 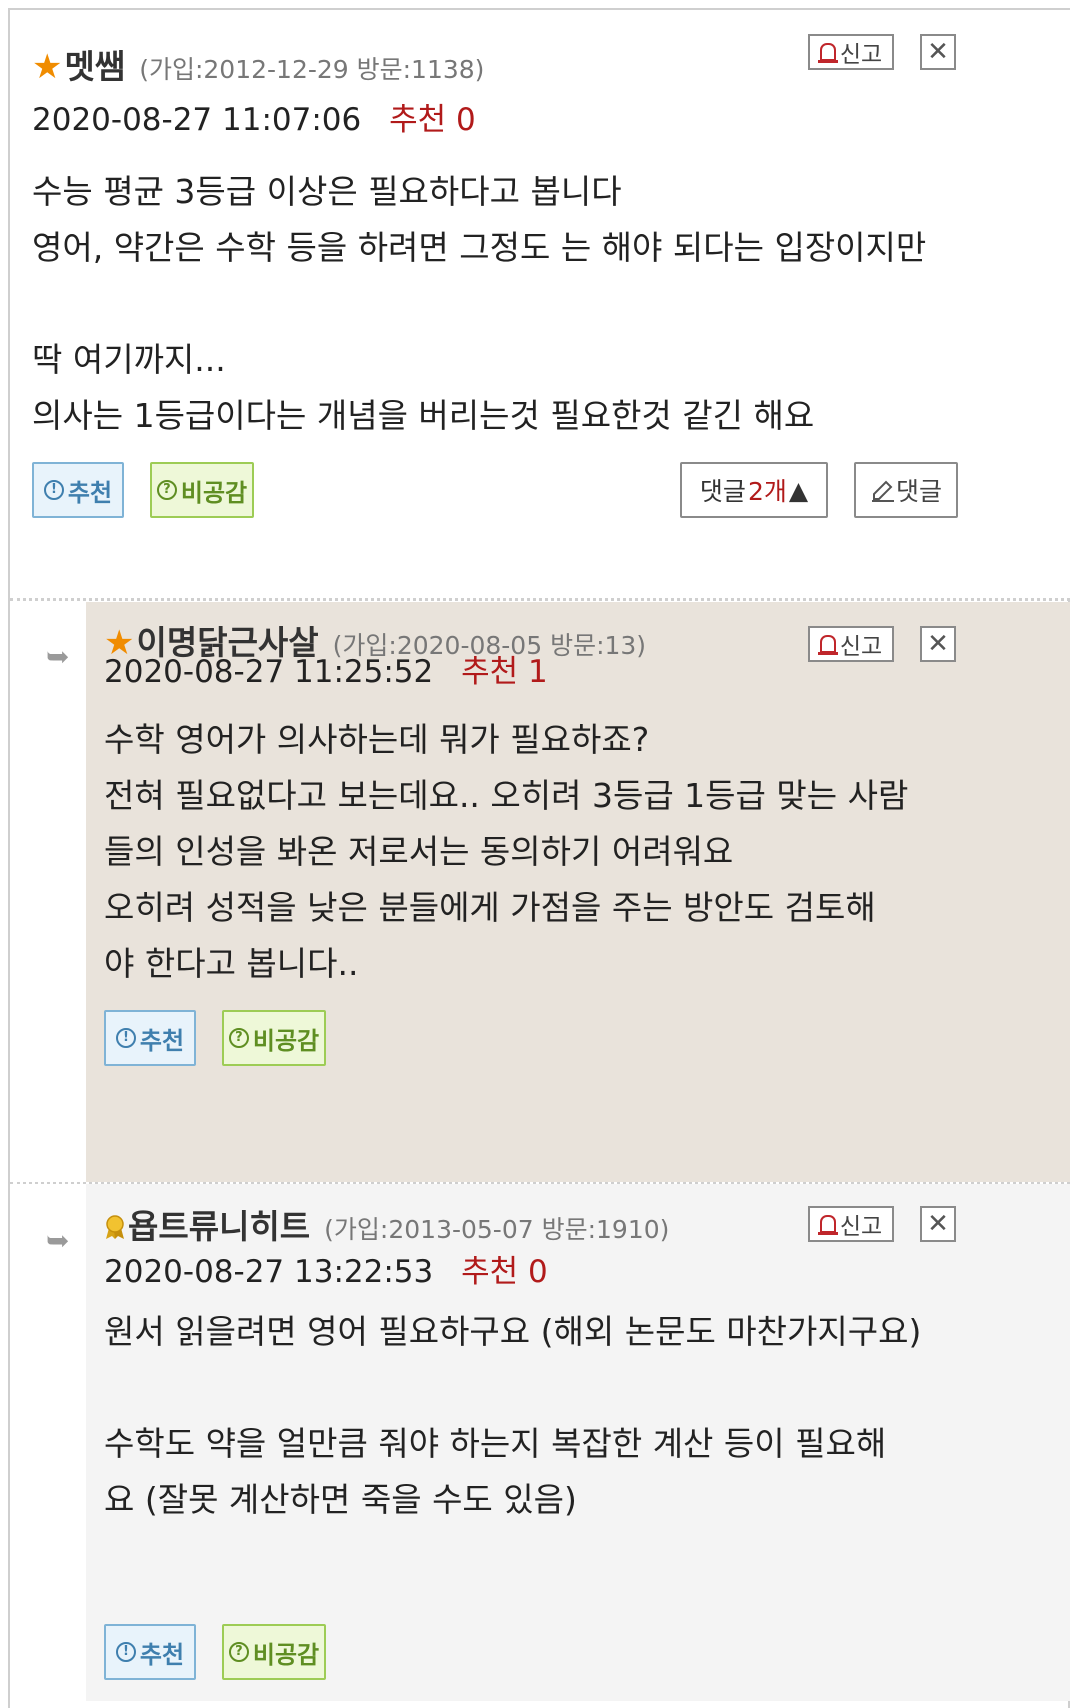 What do you see at coordinates (269, 672) in the screenshot?
I see `comment-datetime: 2020-08-27 11:25:52` at bounding box center [269, 672].